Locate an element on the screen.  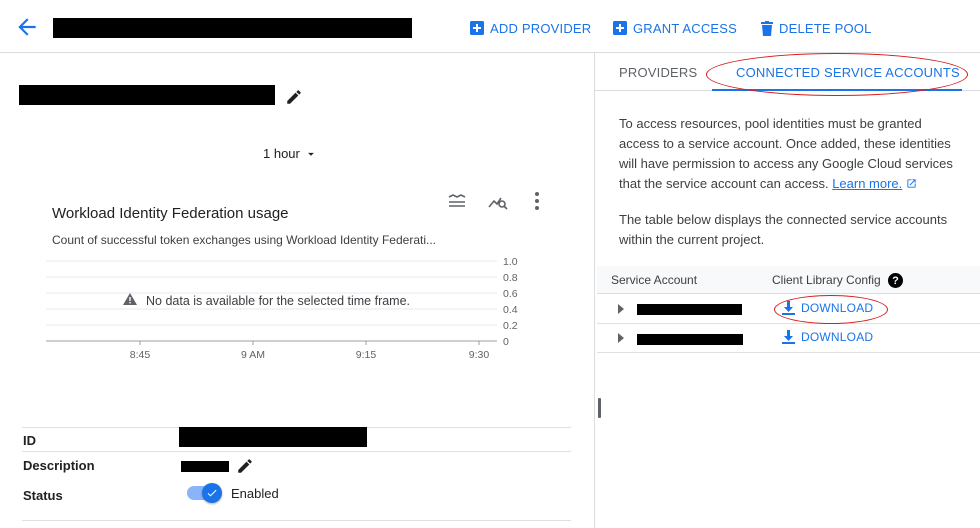
tab-connected-label: CONNECTED SERVICE ACCOUNTS is located at coordinates (848, 72).